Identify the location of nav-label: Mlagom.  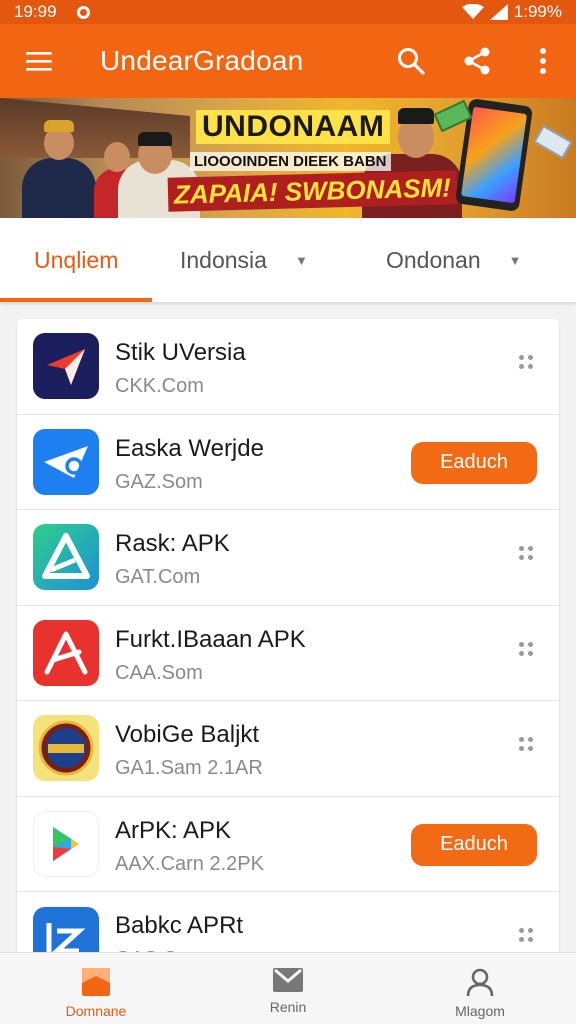
(480, 1011).